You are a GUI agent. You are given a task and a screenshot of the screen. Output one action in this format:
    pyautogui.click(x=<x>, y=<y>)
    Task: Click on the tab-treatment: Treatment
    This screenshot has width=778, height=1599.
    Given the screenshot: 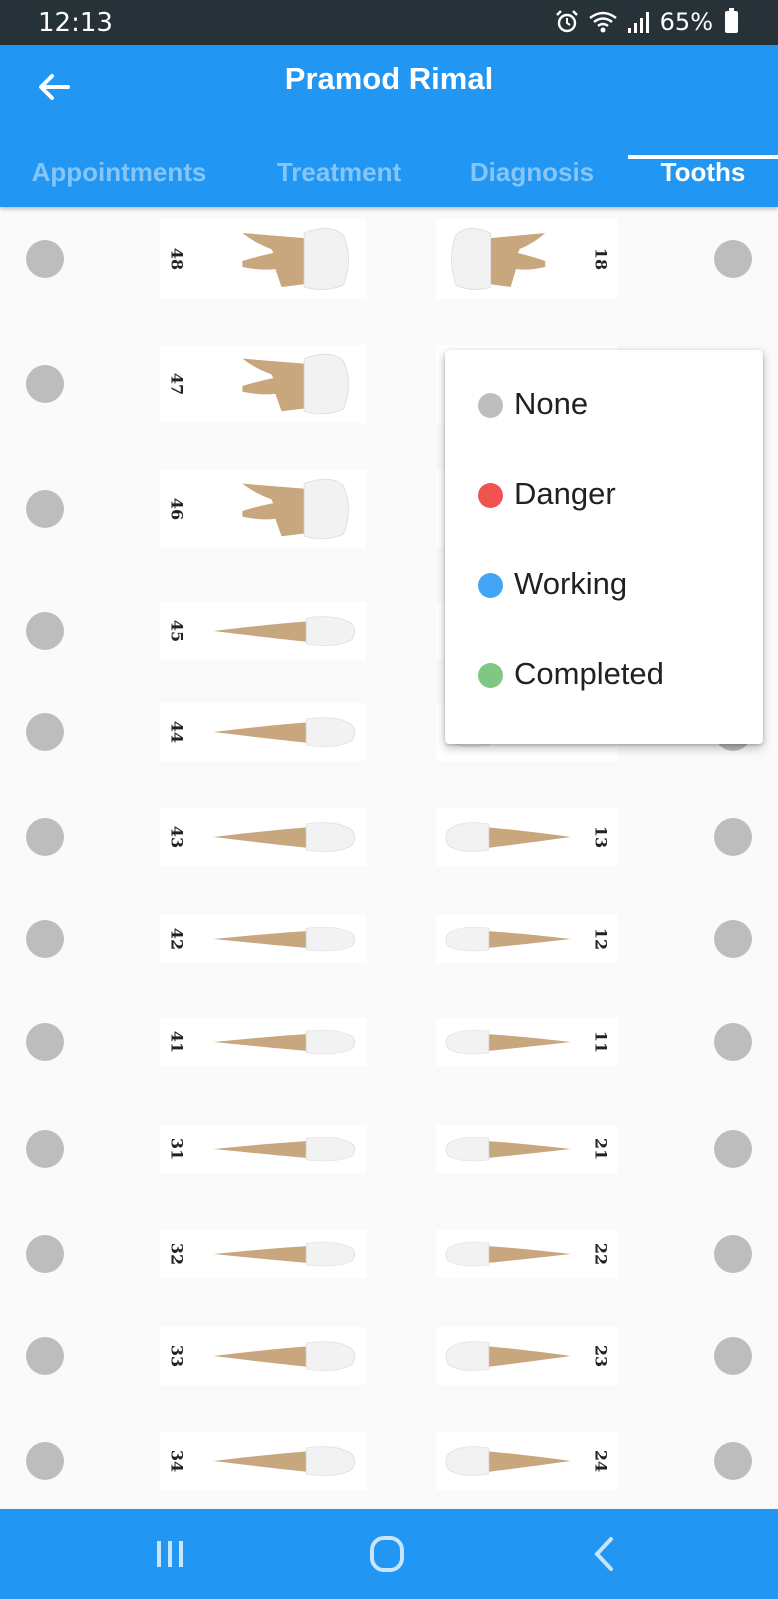 What is the action you would take?
    pyautogui.click(x=339, y=172)
    